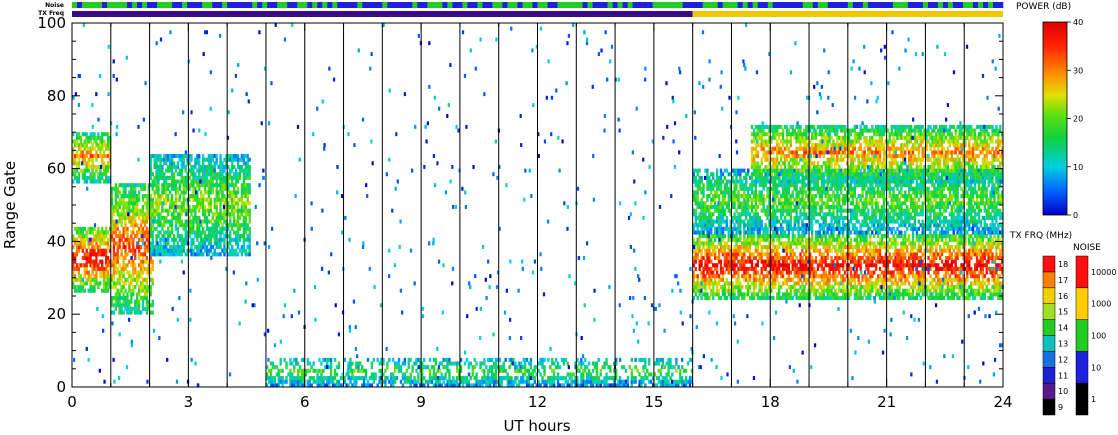  Describe the element at coordinates (538, 5) in the screenshot. I see `noise-strip` at that location.